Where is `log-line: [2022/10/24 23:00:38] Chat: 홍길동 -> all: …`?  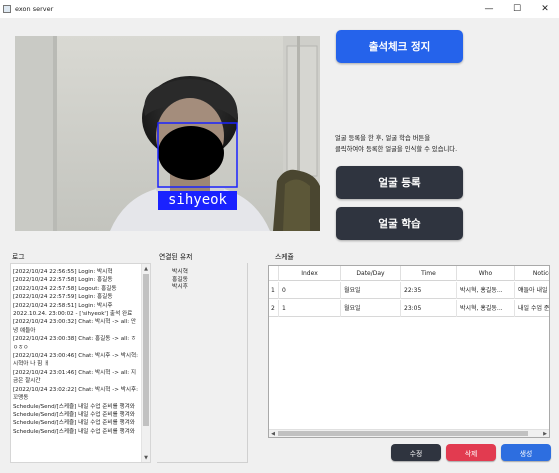 log-line: [2022/10/24 23:00:38] Chat: 홍길동 -> all: … is located at coordinates (75, 343).